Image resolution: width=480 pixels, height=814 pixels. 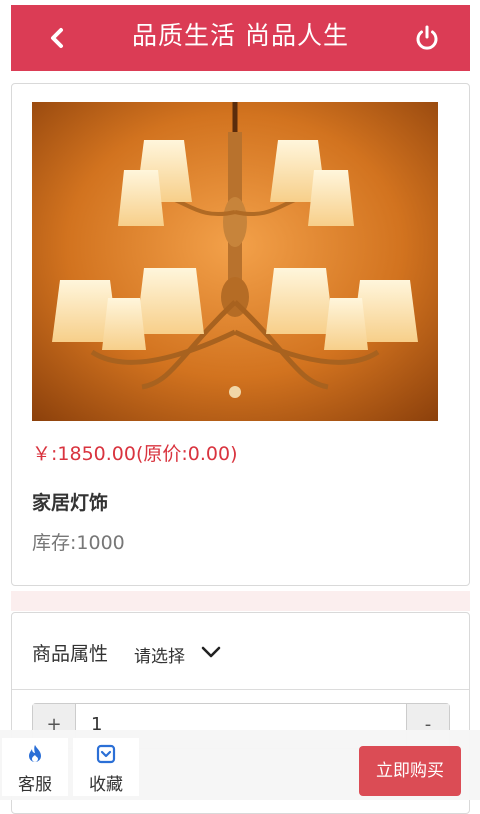 What do you see at coordinates (35, 767) in the screenshot?
I see `customer-service-button: 客服` at bounding box center [35, 767].